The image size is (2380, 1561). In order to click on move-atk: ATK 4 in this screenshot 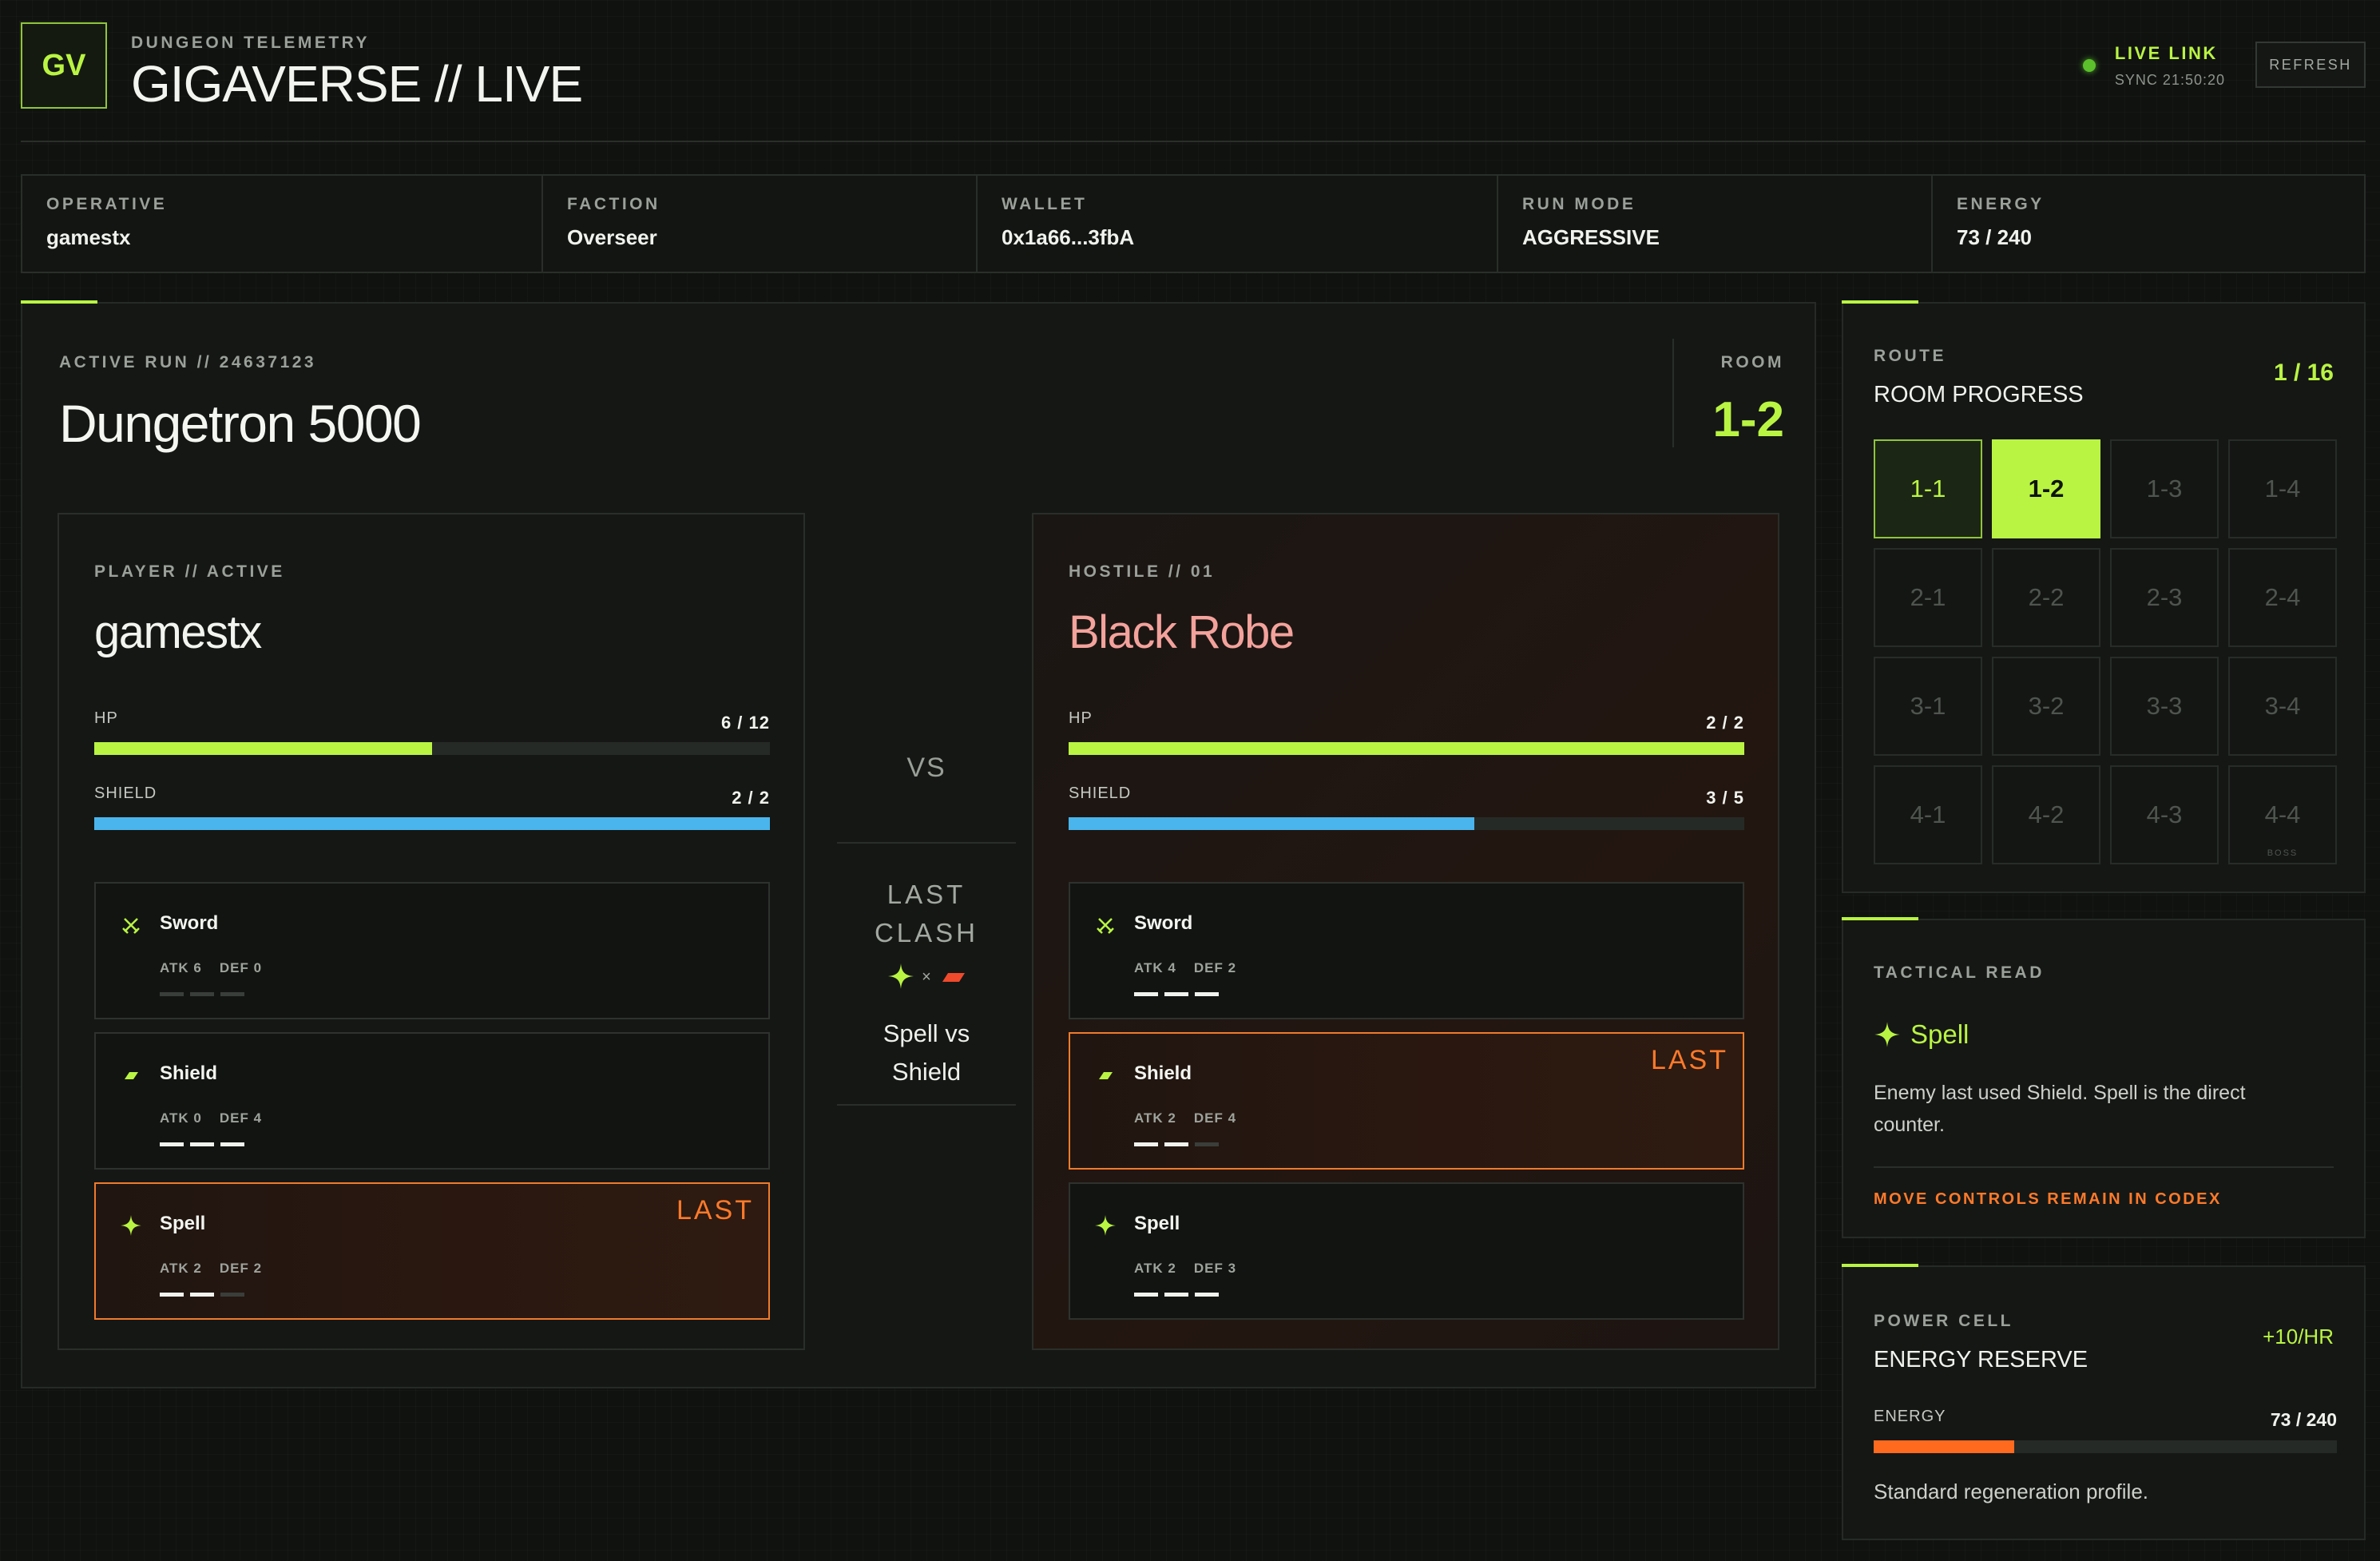, I will do `click(1155, 968)`.